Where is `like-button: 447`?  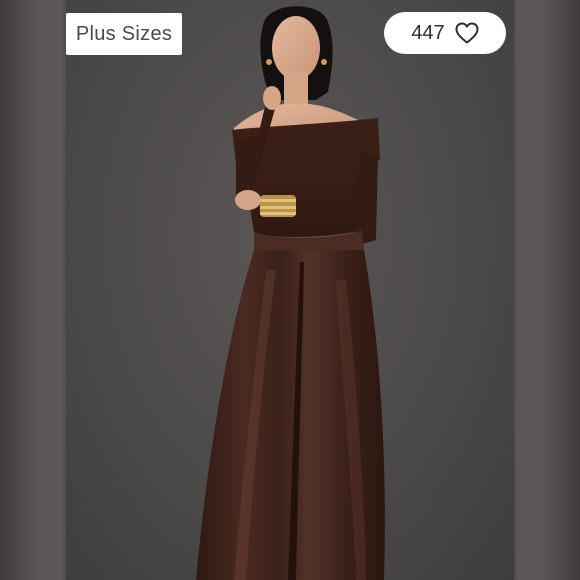 like-button: 447 is located at coordinates (445, 33).